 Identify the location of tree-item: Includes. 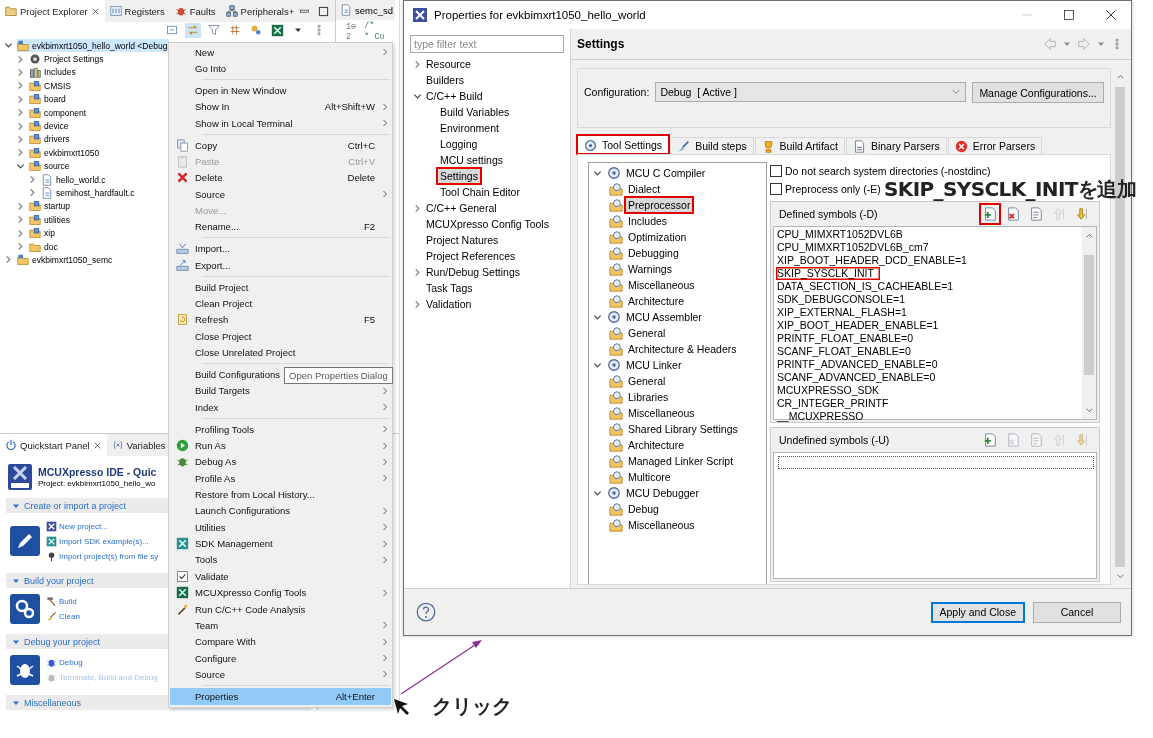
(53, 72).